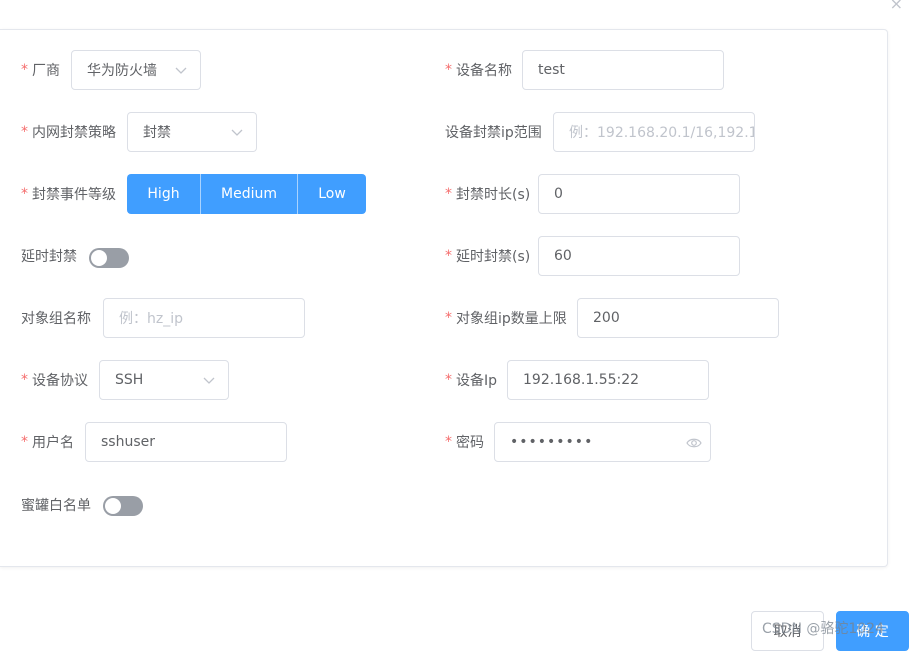  I want to click on username-label: * 用户名, so click(47, 442).